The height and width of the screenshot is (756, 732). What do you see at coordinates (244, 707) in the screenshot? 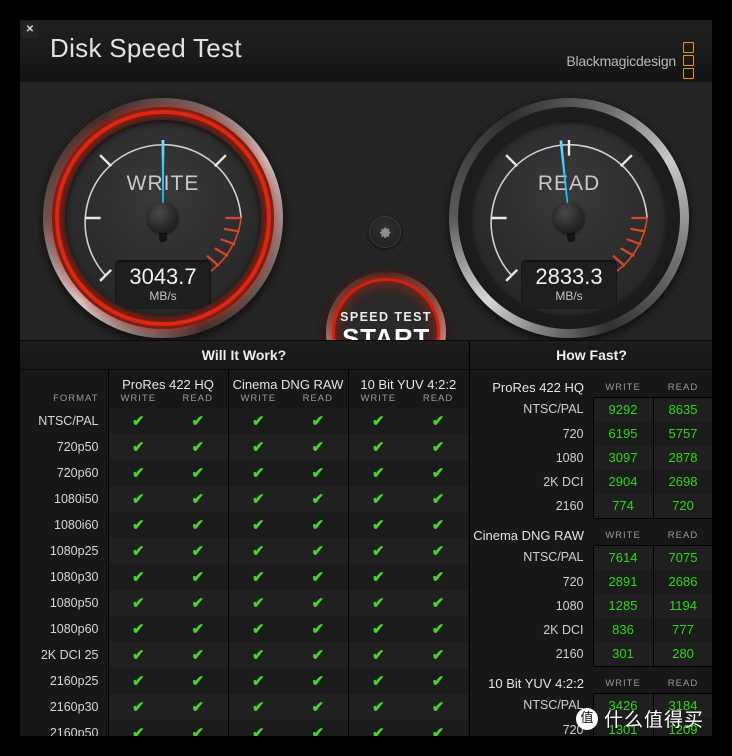
I see `table-row: 2160p30 ✔ ✔ ✔ ✔ ✔ ✔` at bounding box center [244, 707].